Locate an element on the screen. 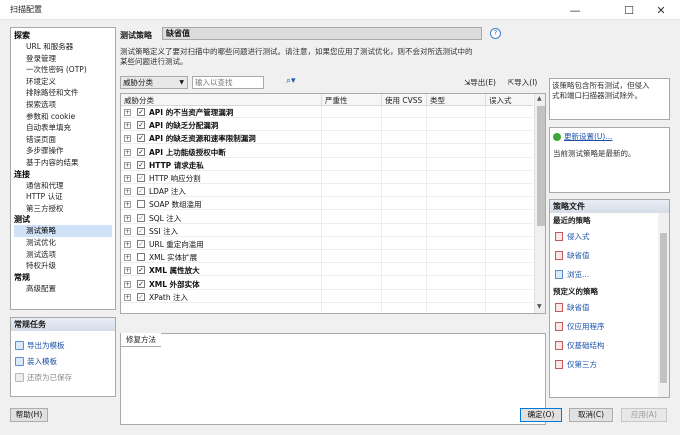 Image resolution: width=680 pixels, height=435 pixels. column-header-invasive: 误入式 is located at coordinates (500, 100).